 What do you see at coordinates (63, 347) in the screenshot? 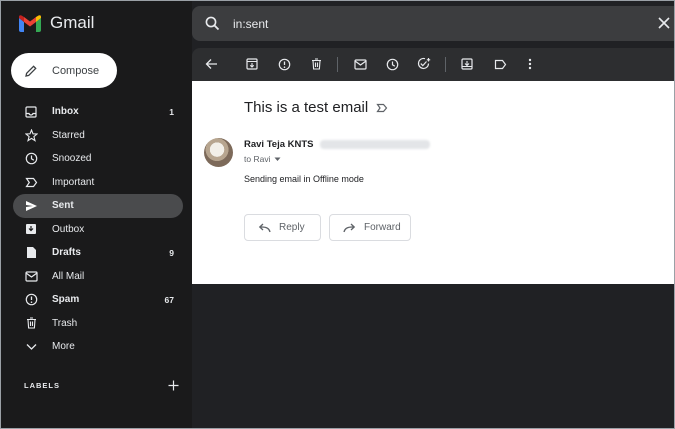
I see `sidebar-item-label: More` at bounding box center [63, 347].